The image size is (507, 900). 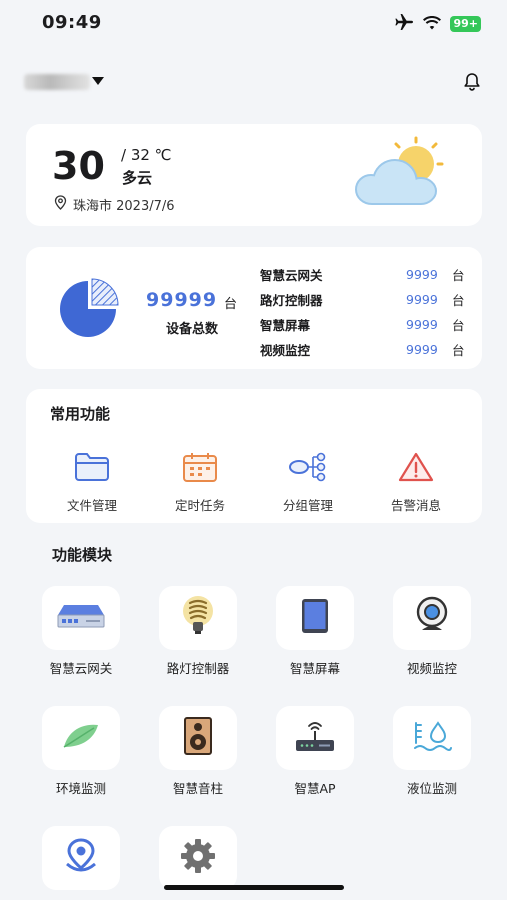 I want to click on bulb-icon, so click(x=198, y=618).